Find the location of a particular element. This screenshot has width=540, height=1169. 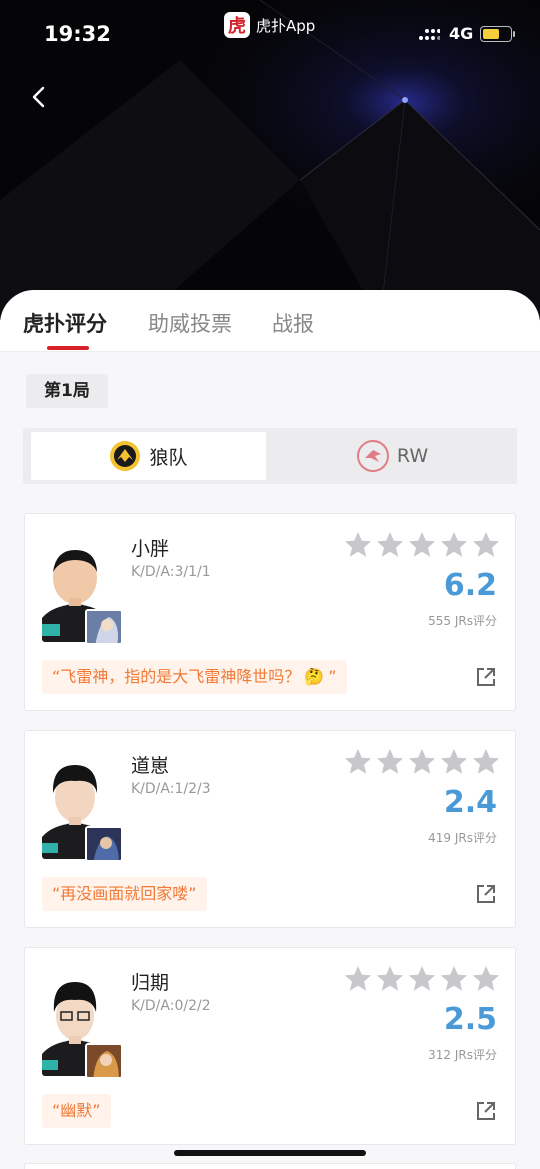

player-name: 小胖 is located at coordinates (150, 549).